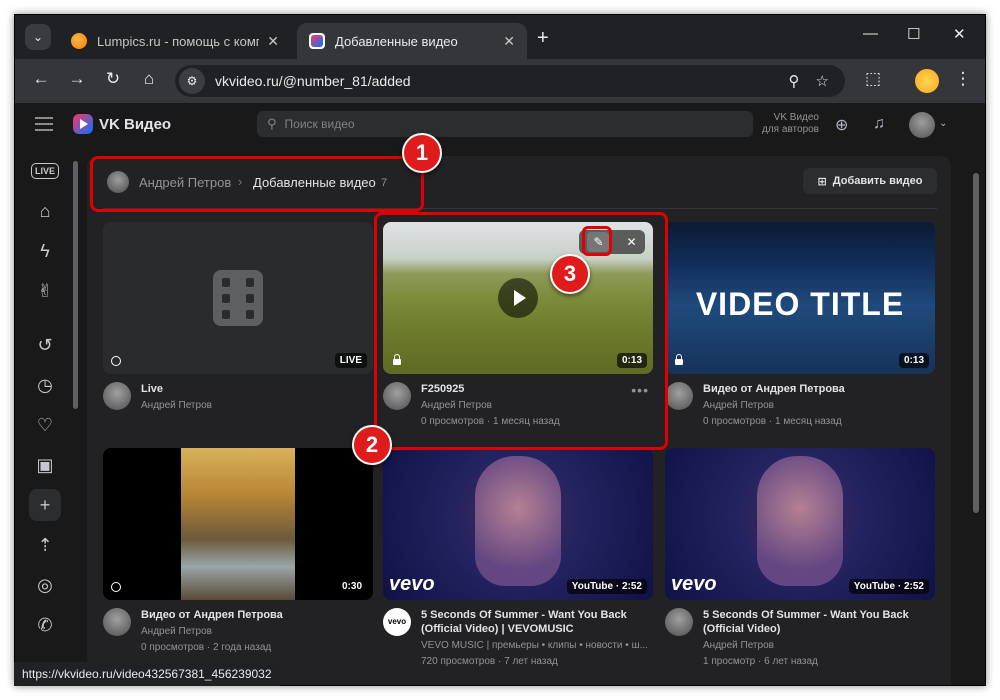  Describe the element at coordinates (873, 79) in the screenshot. I see `extensions-icon: ⬚` at that location.